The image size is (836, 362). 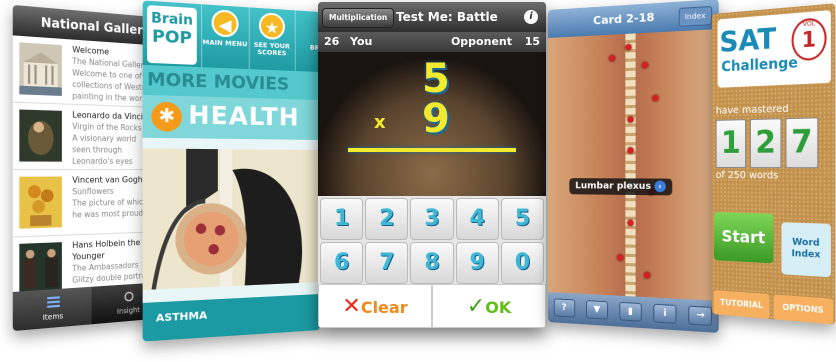 What do you see at coordinates (759, 65) in the screenshot?
I see `challenge-label: Challenge` at bounding box center [759, 65].